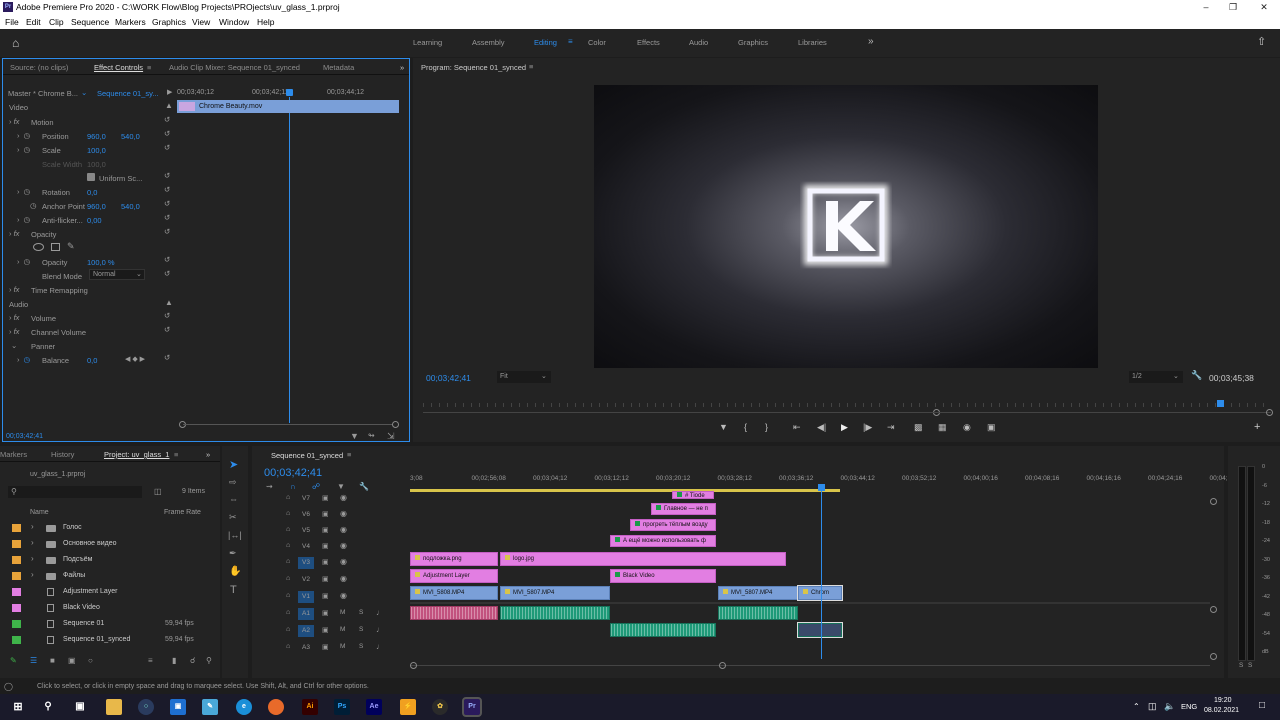  I want to click on clock-date: 08.02.2021, so click(1221, 710).